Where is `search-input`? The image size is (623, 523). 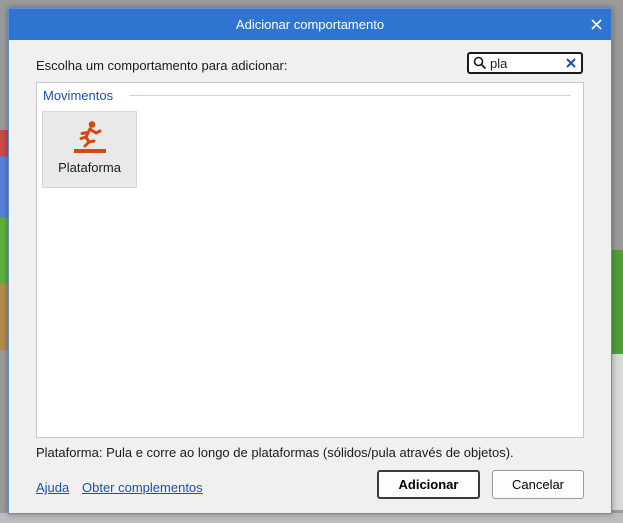 search-input is located at coordinates (524, 63).